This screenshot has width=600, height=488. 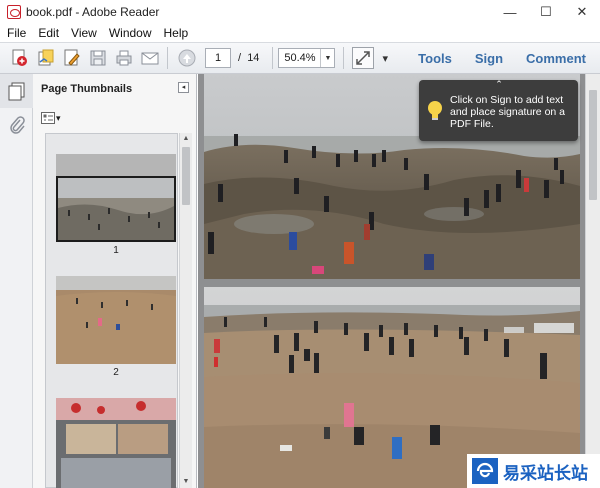 I want to click on maximize-button: ☐, so click(x=546, y=12).